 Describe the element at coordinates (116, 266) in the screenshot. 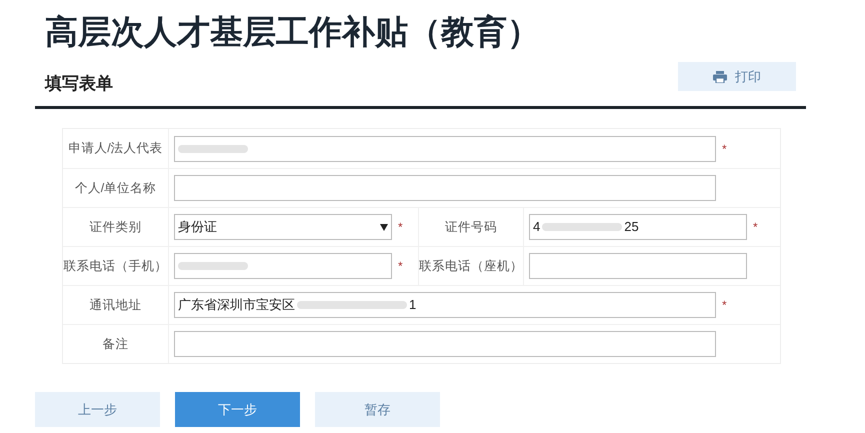

I see `field-label: 联系电话（手机）` at that location.